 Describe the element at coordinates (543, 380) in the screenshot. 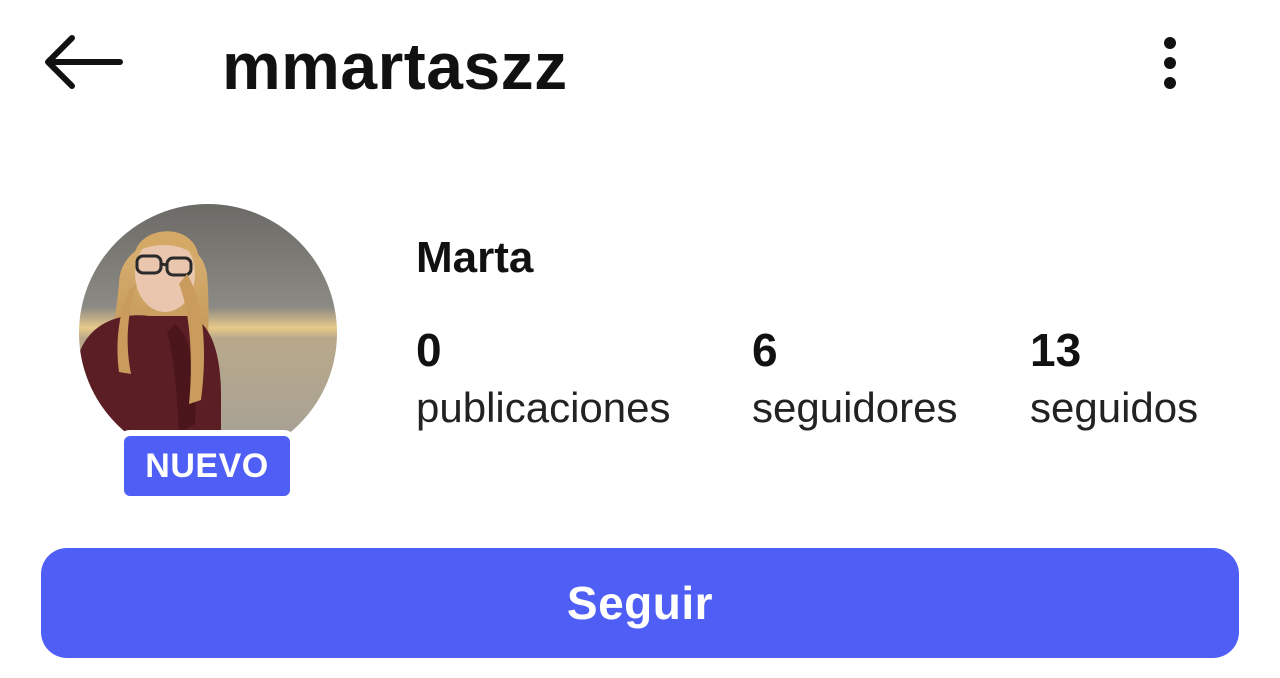

I see `stat-posts: 0 publicaciones` at that location.